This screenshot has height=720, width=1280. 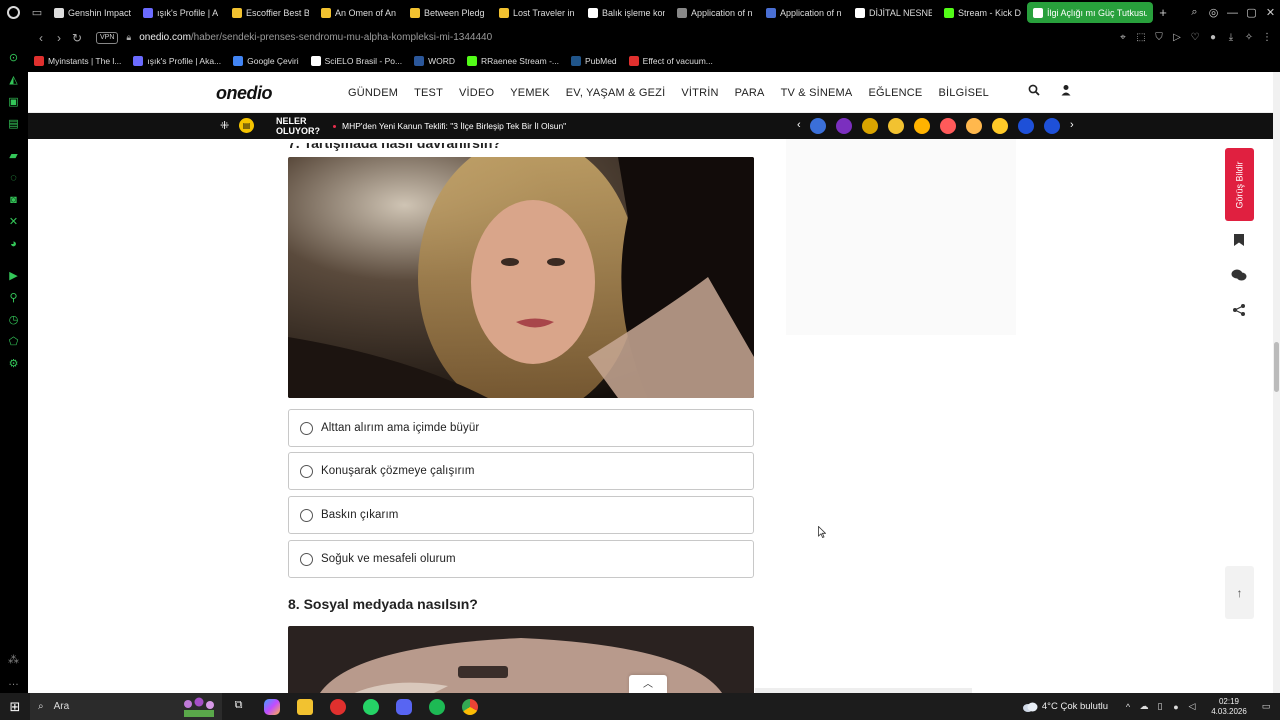 I want to click on browser-tab: ışık's Profile | A, so click(x=181, y=12).